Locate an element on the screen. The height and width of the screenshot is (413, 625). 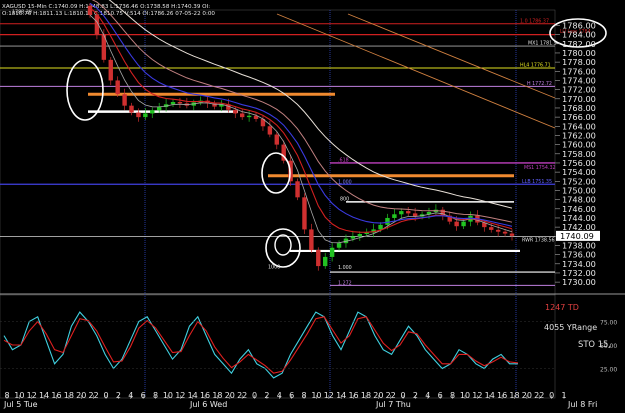
level-label: MS1 1754.32 is located at coordinates (540, 168).